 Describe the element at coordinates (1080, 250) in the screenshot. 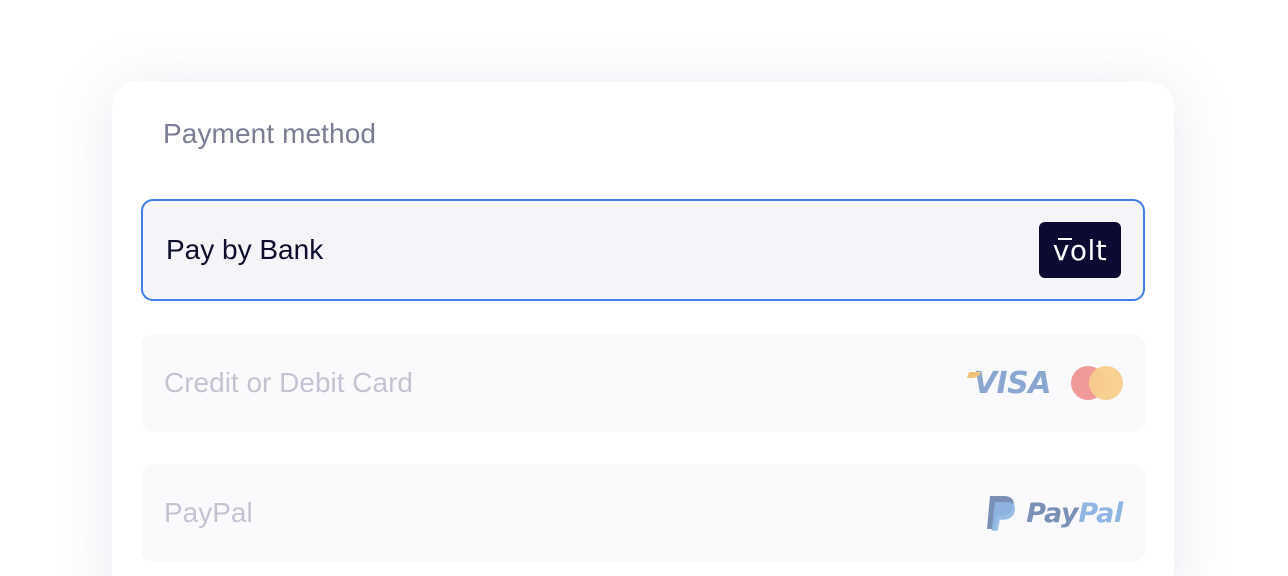

I see `volt-logo-icon: volt` at that location.